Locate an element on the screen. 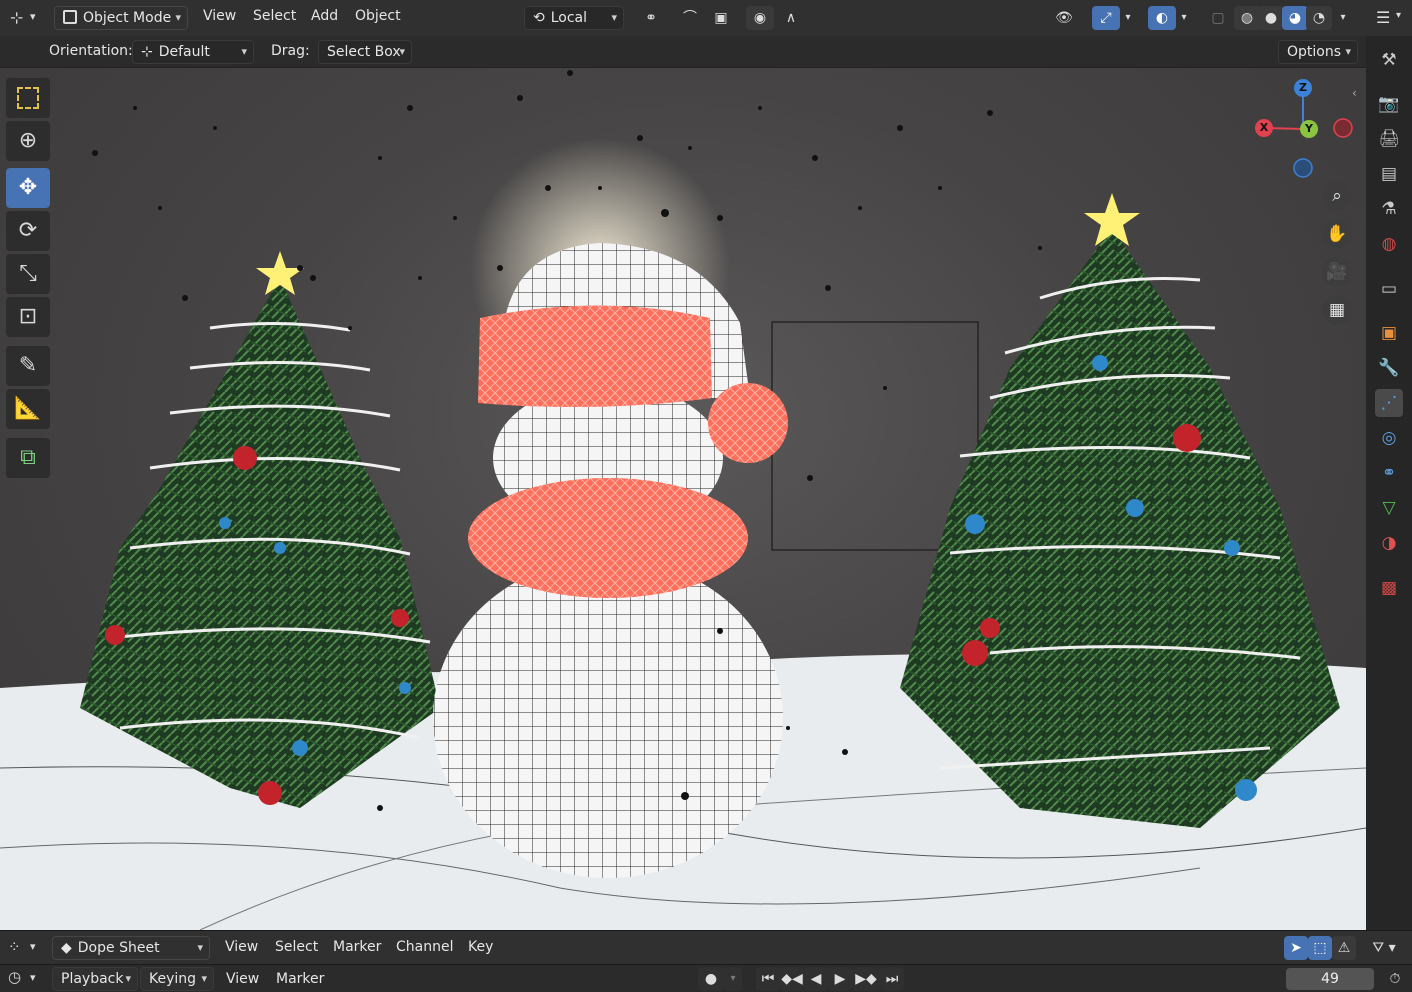  output-tab: 🖨 is located at coordinates (1389, 139).